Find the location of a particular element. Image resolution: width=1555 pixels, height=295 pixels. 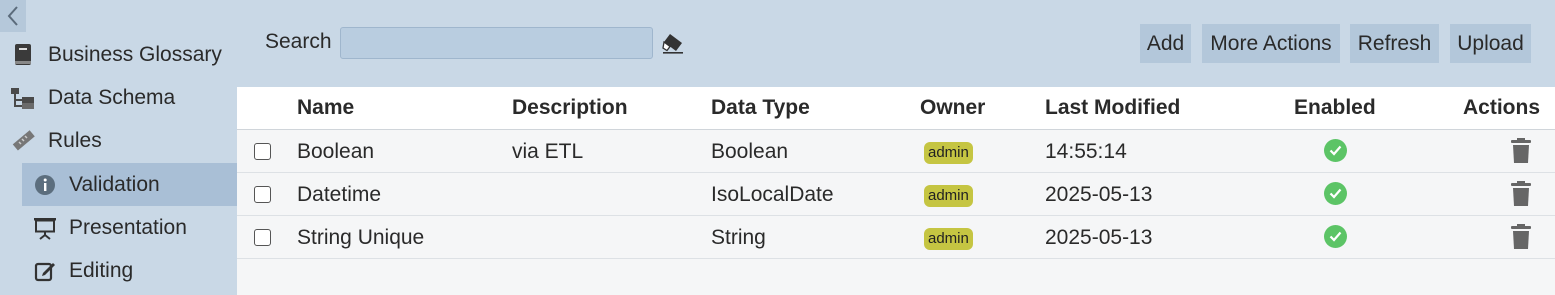

book-icon is located at coordinates (23, 55).